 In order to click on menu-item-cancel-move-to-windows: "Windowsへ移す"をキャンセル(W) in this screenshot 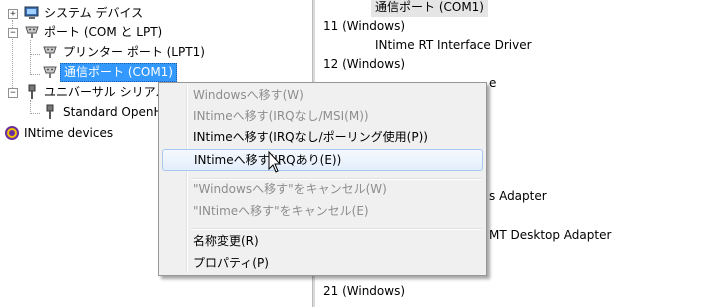, I will do `click(322, 189)`.